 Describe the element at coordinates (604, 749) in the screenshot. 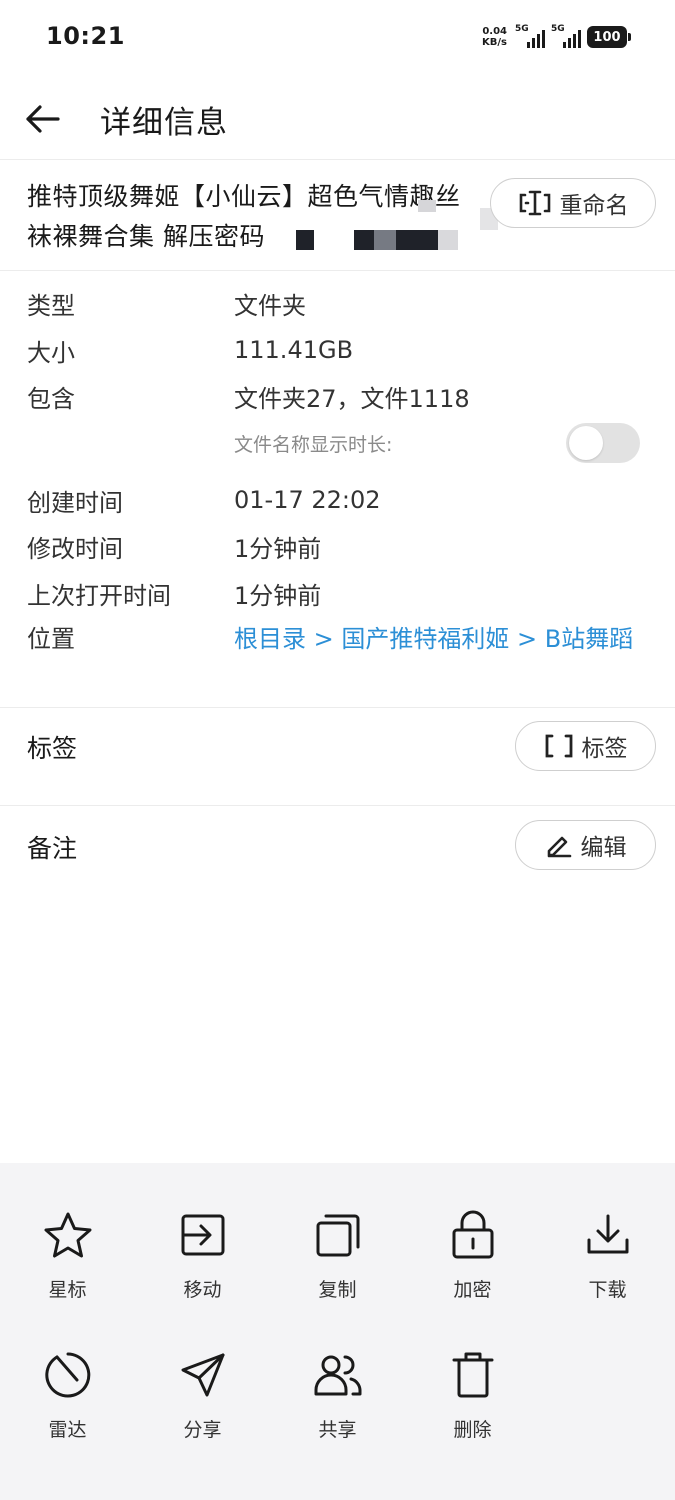

I see `tag-button-label: 标签` at that location.